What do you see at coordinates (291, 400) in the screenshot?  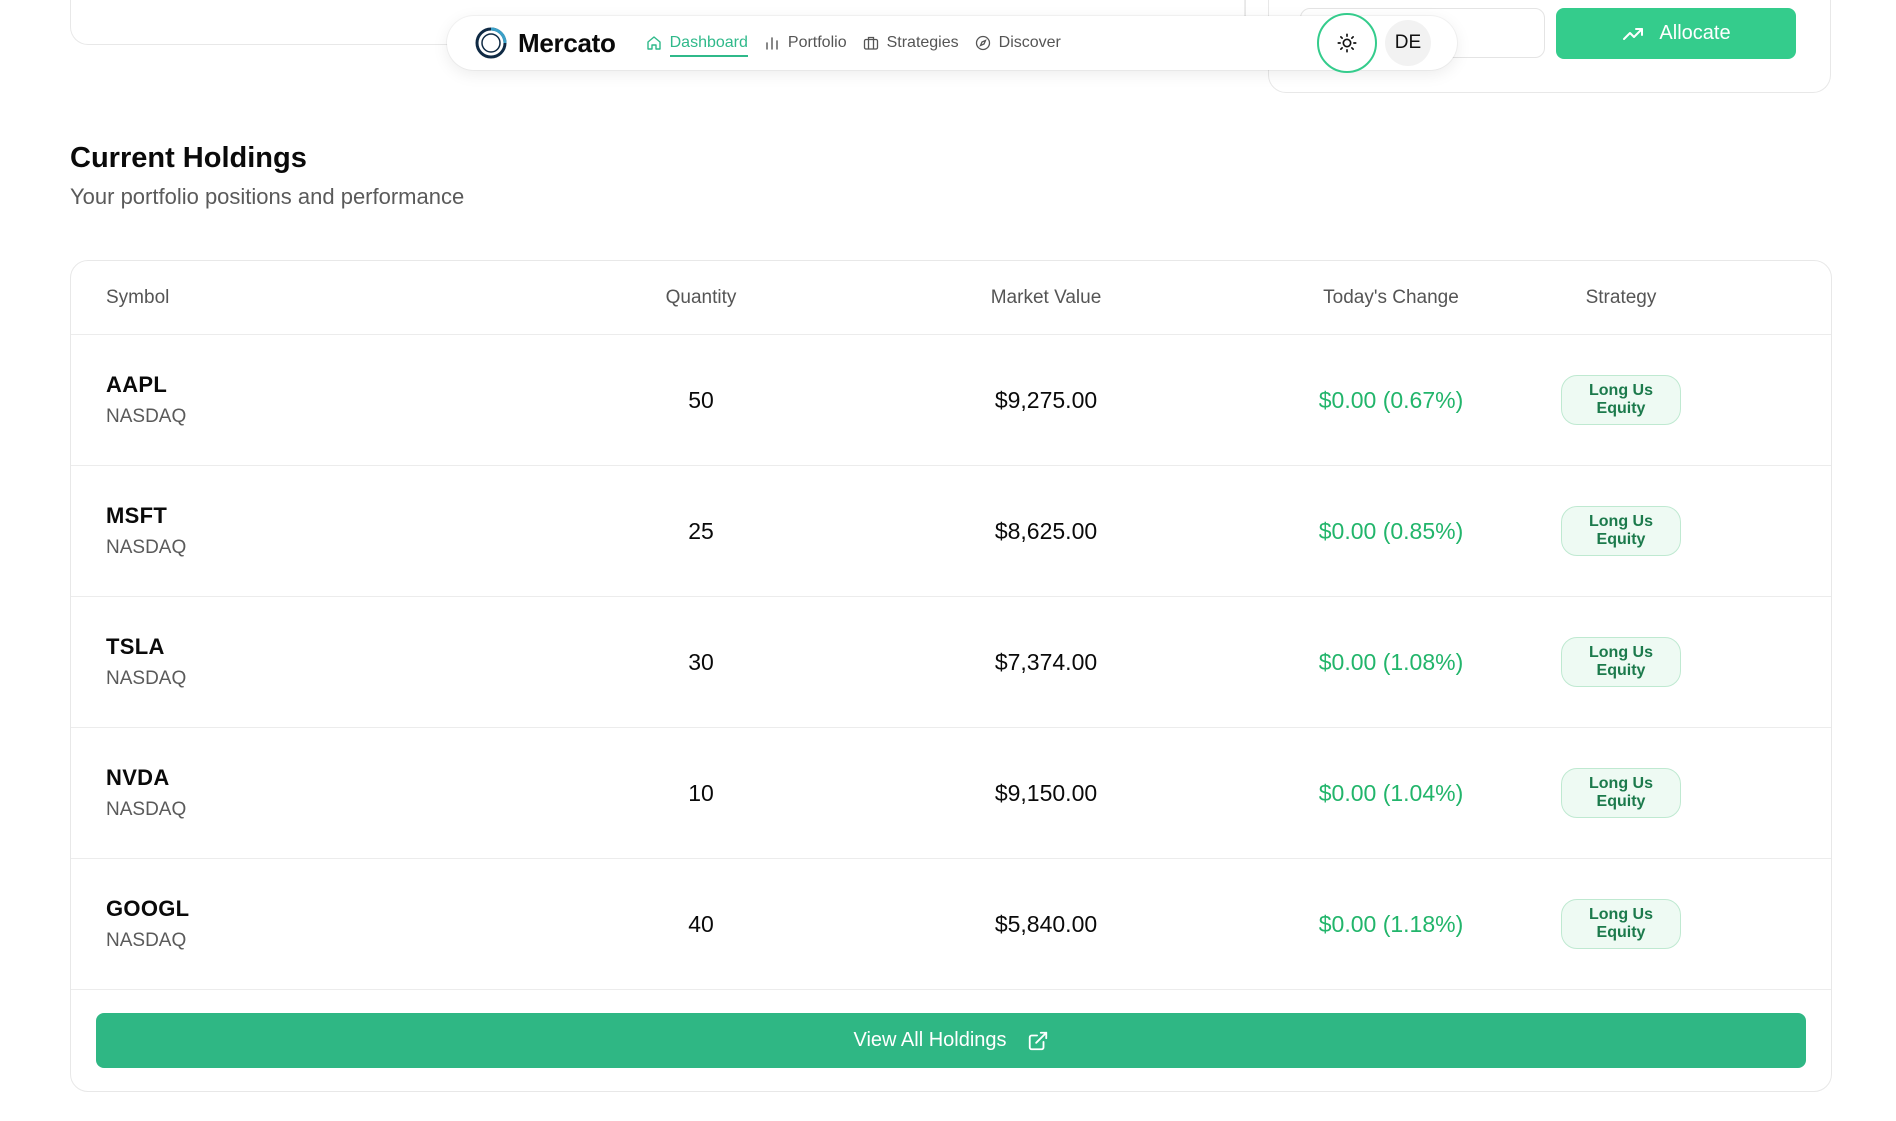 I see `symbol-cell: AAPL NASDAQ` at bounding box center [291, 400].